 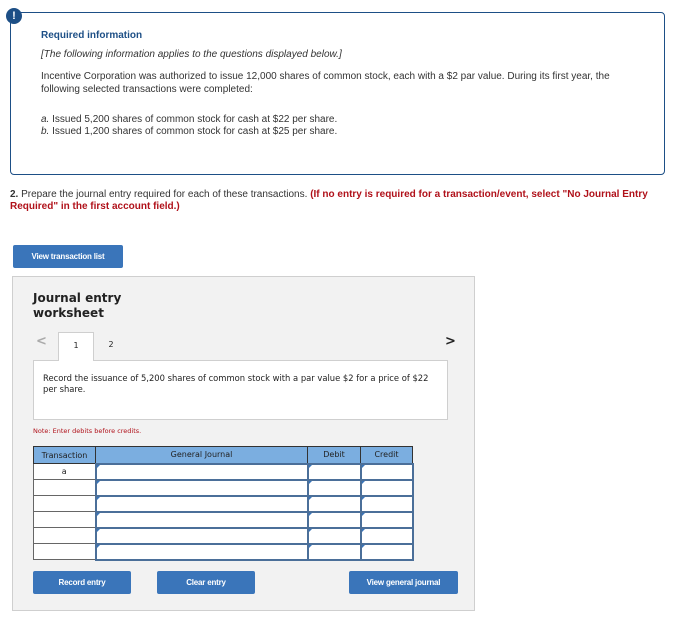 I want to click on record-entry-button: Record entry, so click(x=82, y=582).